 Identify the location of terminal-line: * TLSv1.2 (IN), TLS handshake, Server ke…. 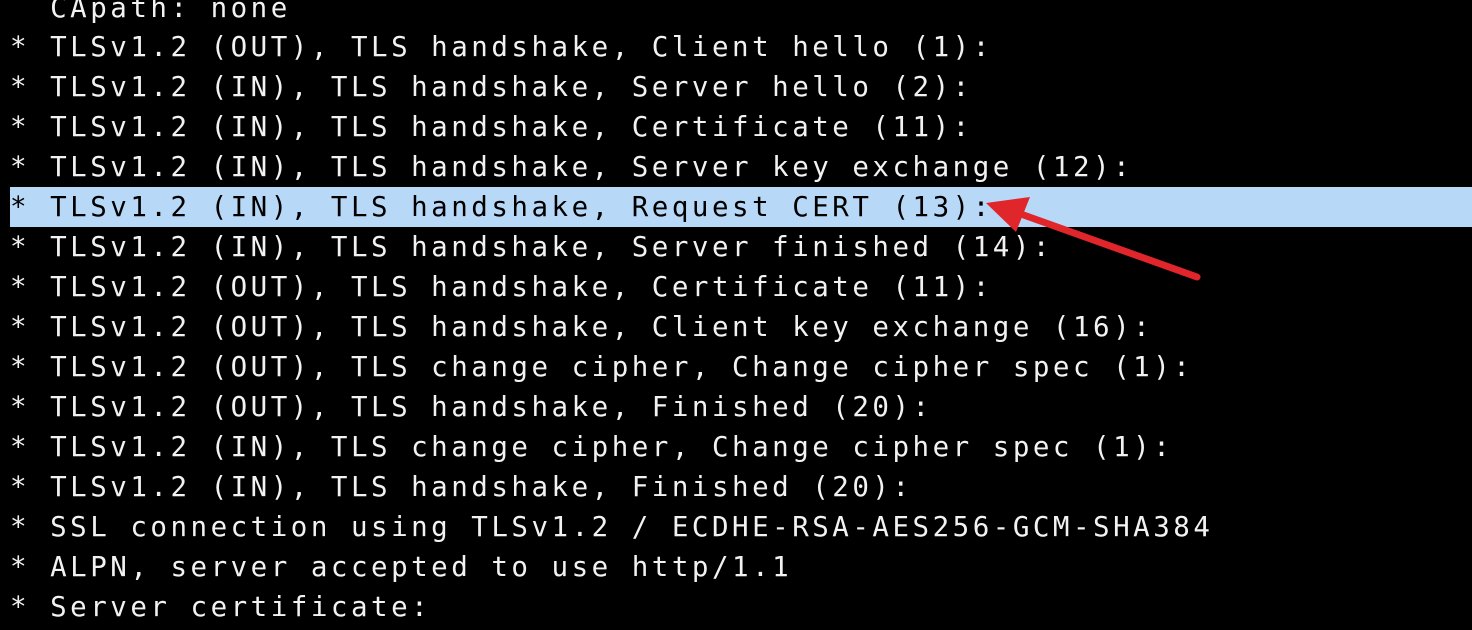
(572, 167).